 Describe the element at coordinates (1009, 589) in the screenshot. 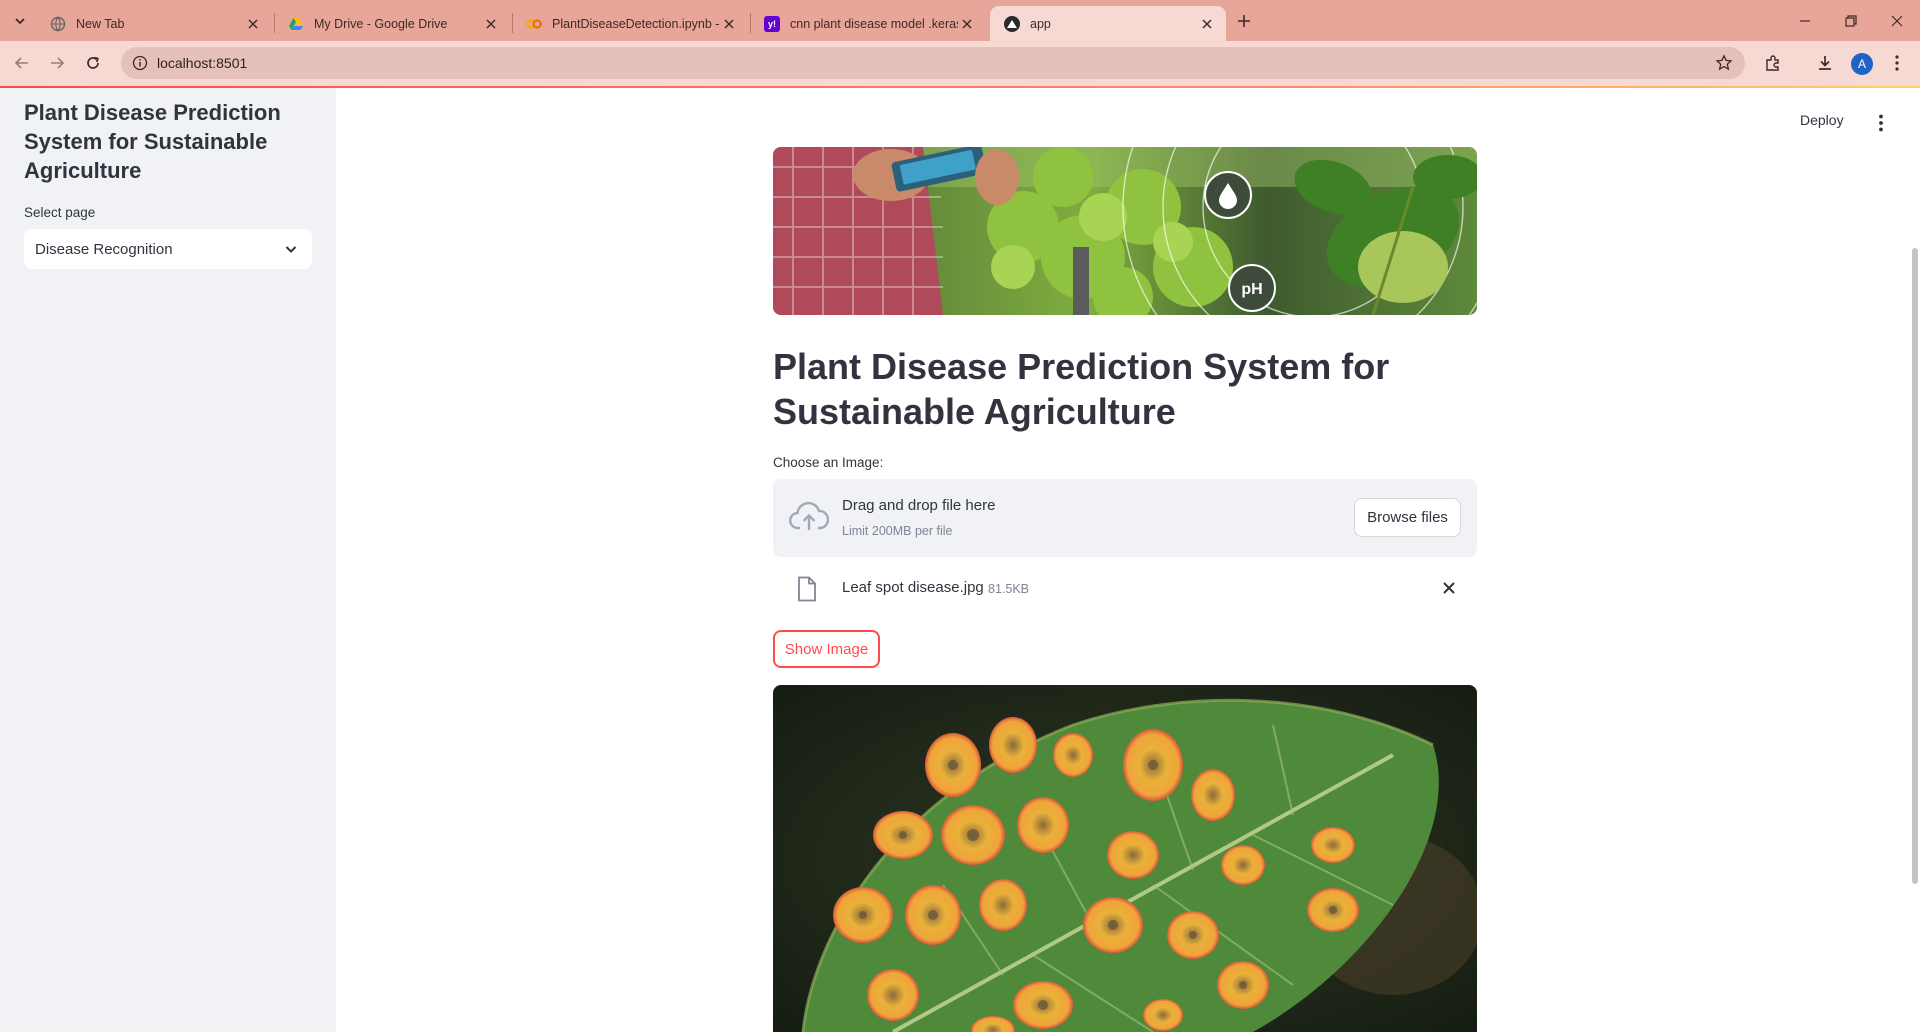

I see `uploaded-file-size: 81.5KB` at that location.